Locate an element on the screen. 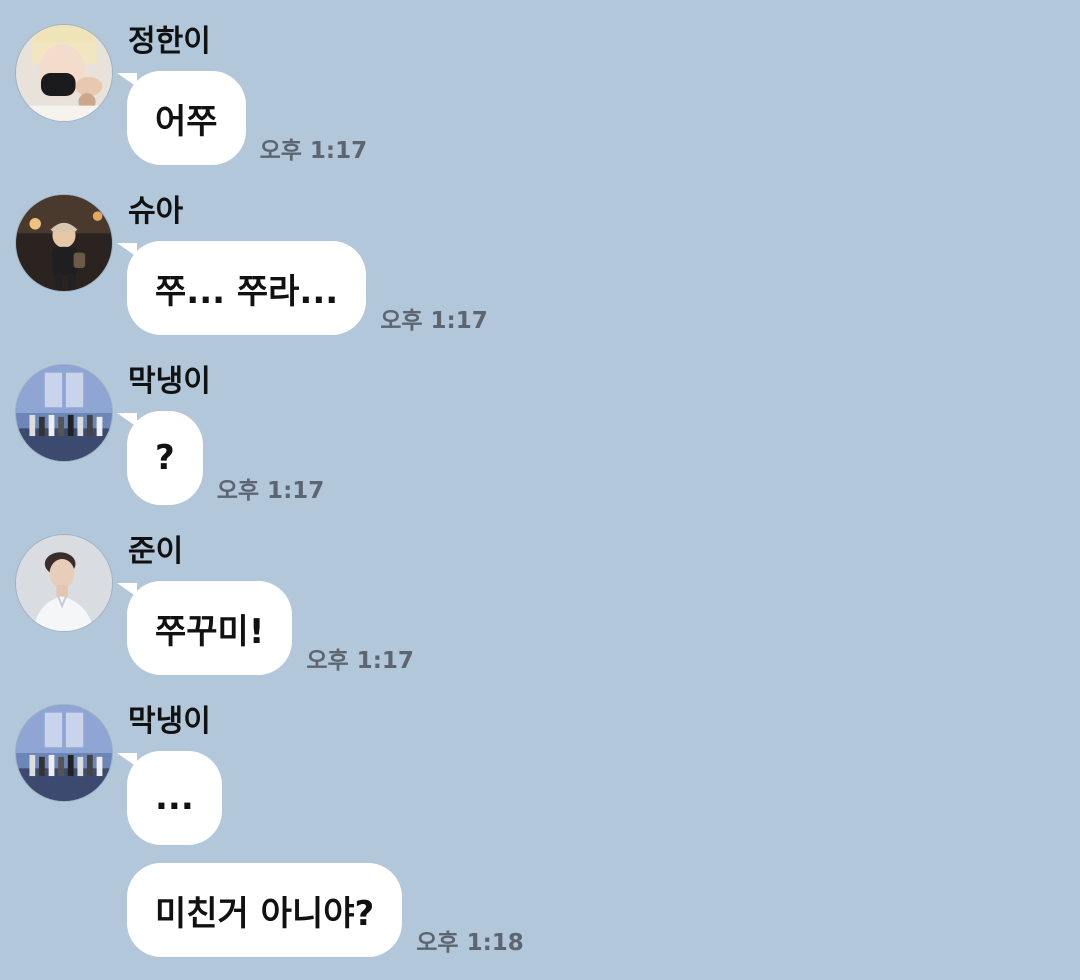 This screenshot has width=1080, height=980. sender-name: 준이 is located at coordinates (156, 551).